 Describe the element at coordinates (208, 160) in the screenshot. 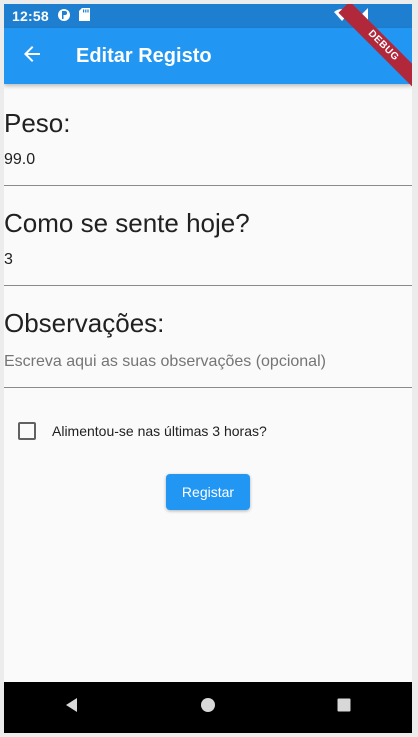

I see `weight-input: 99.0` at that location.